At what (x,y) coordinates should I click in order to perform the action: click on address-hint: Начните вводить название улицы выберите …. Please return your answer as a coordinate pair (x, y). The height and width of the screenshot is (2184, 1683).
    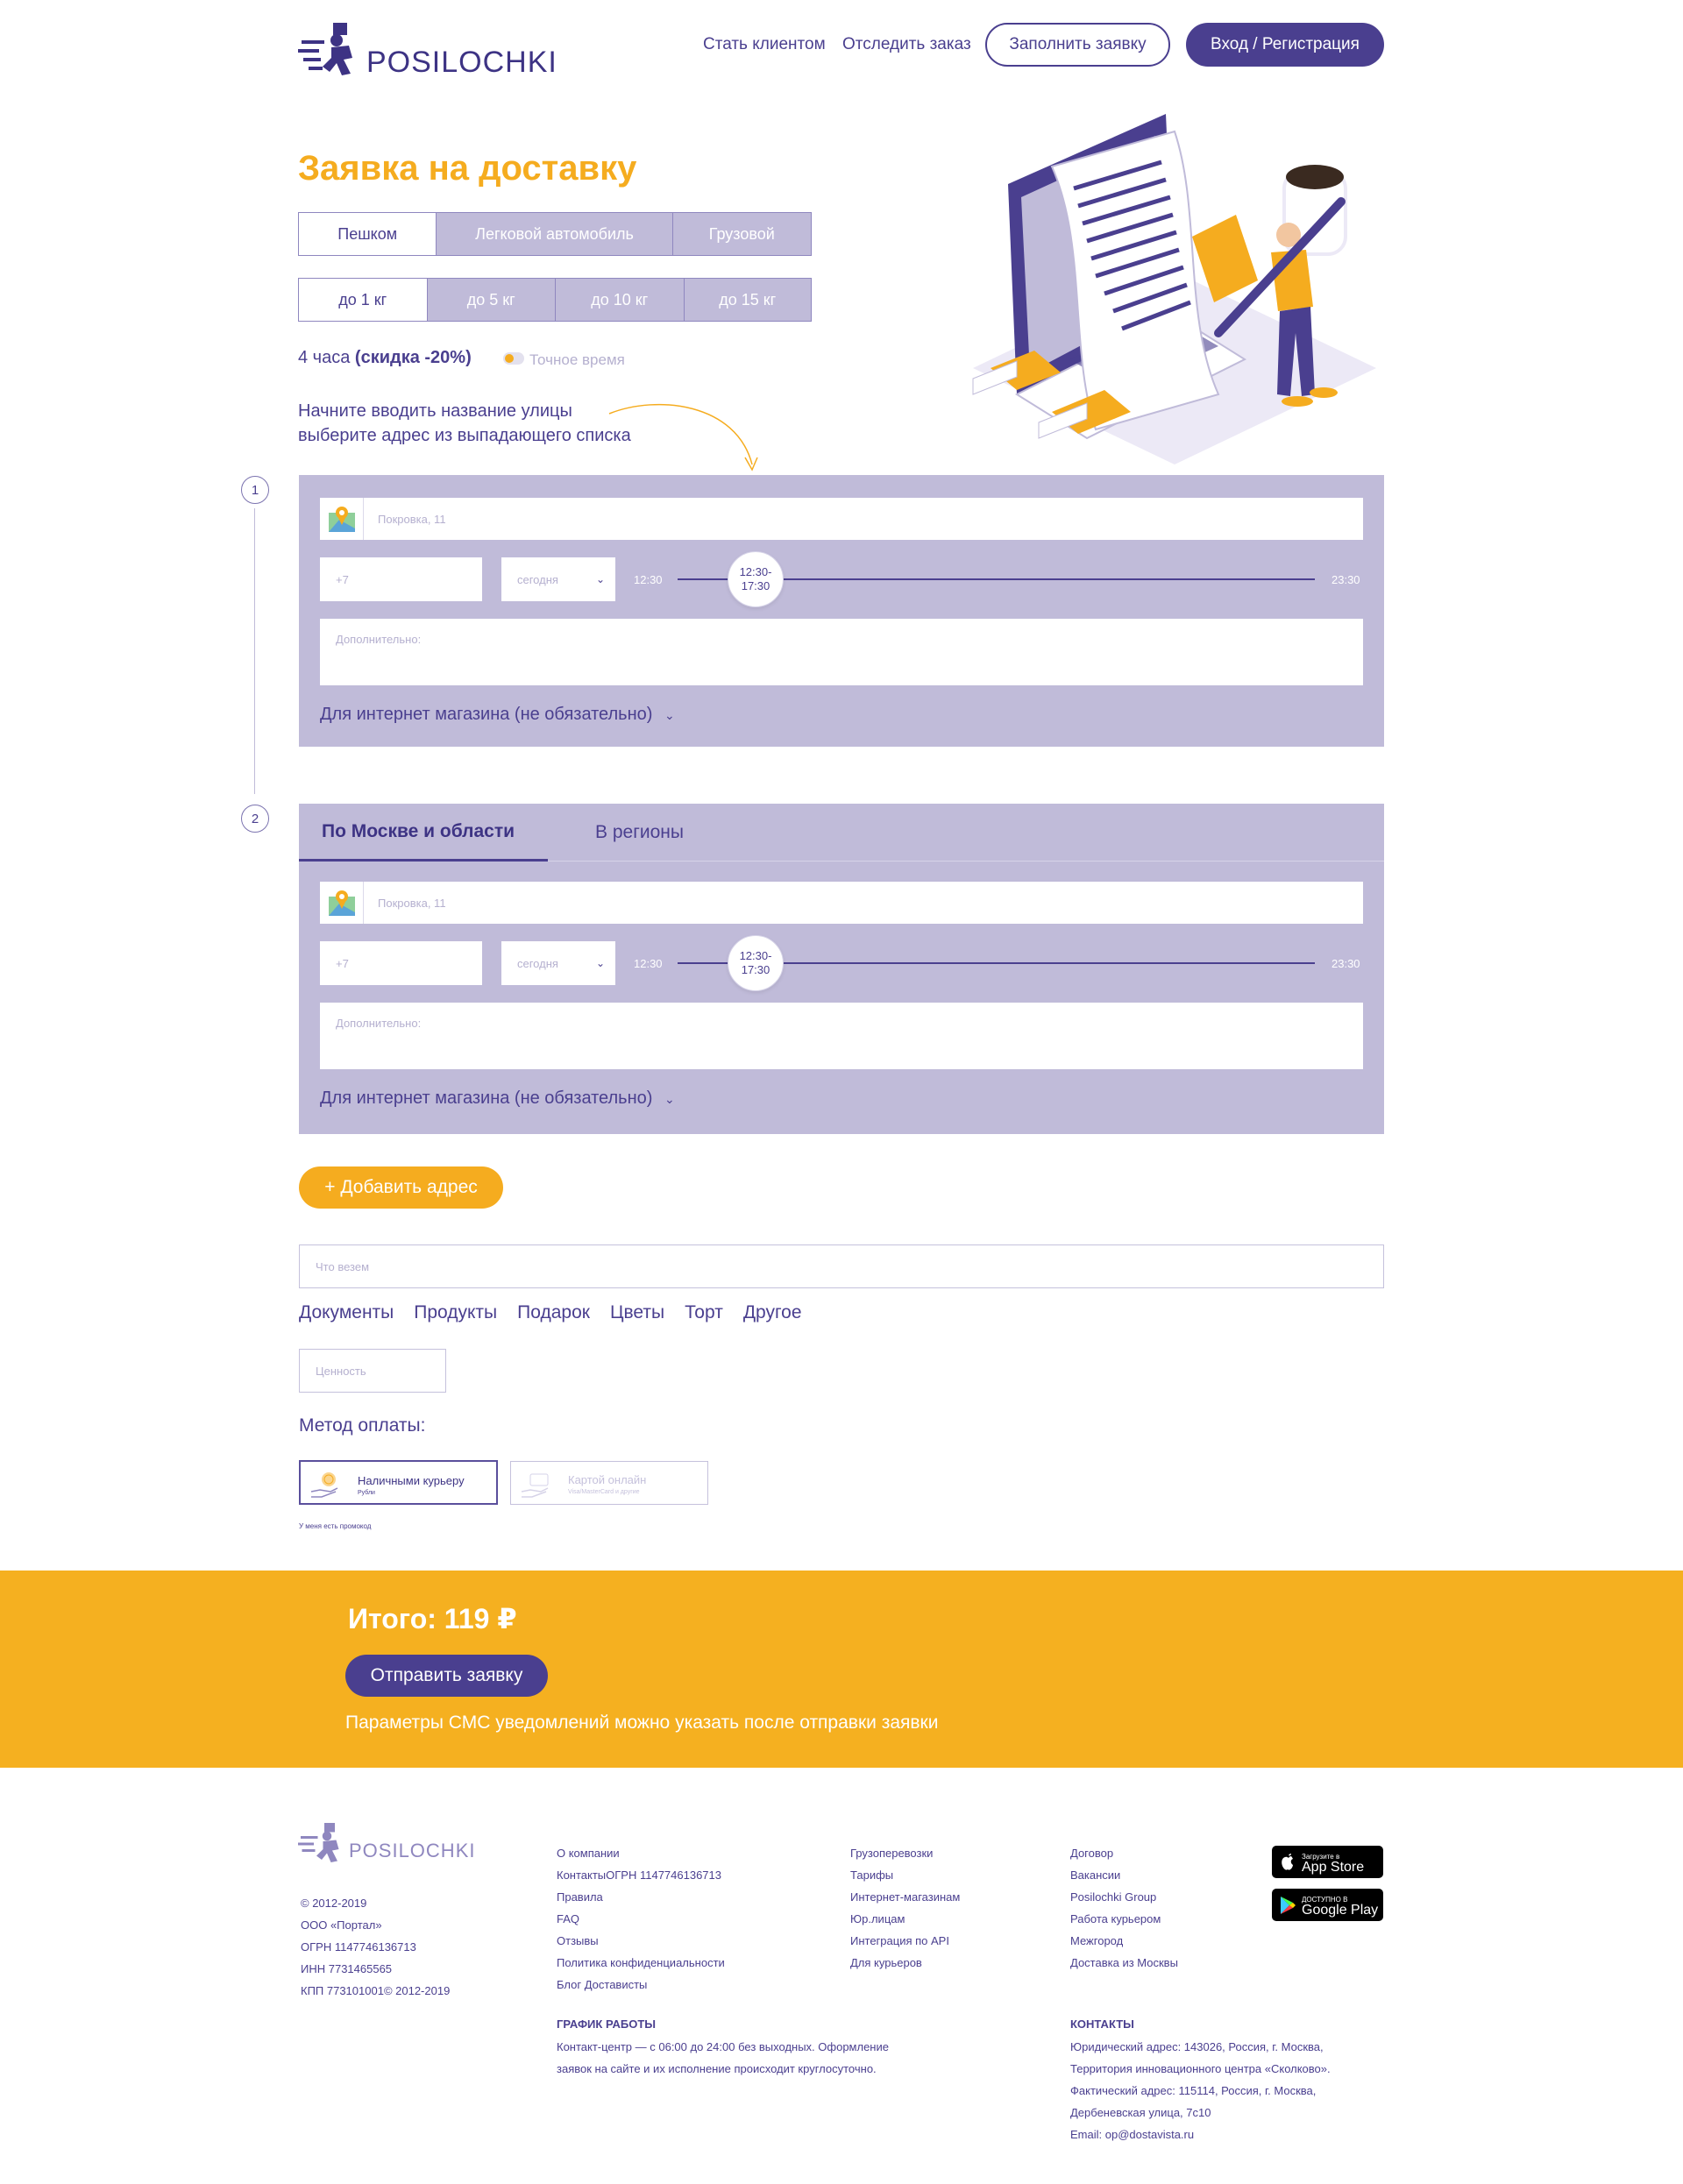
    Looking at the image, I should click on (464, 423).